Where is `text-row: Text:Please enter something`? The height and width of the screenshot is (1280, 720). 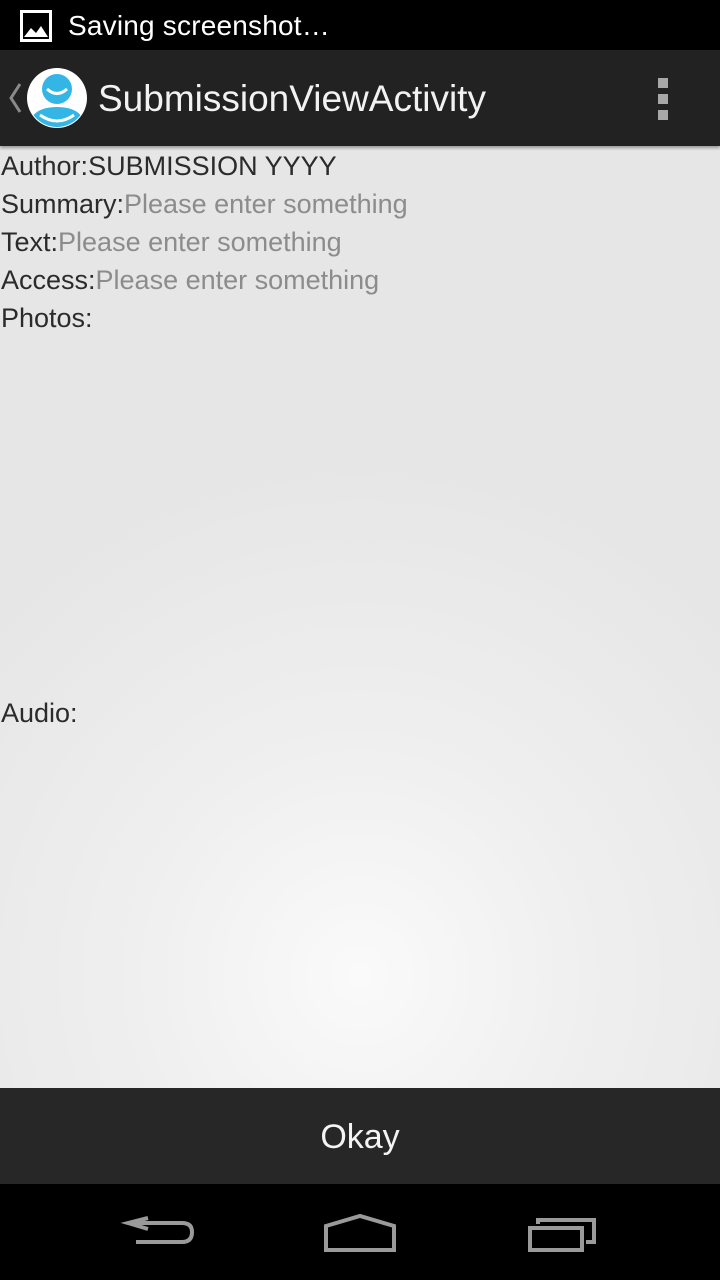 text-row: Text:Please enter something is located at coordinates (171, 242).